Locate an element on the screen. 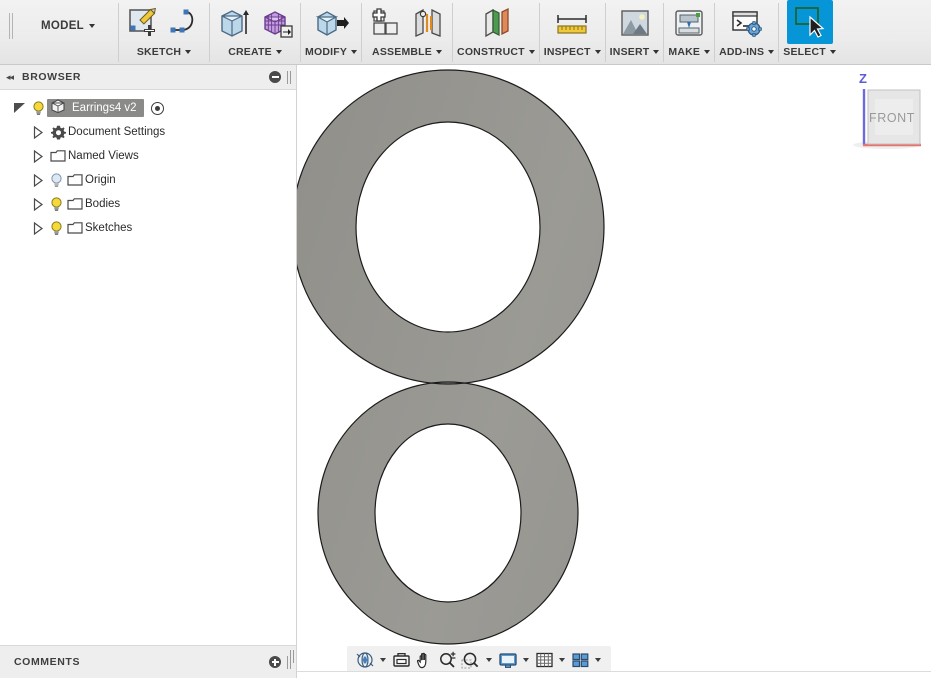 Image resolution: width=931 pixels, height=679 pixels. collapse-left-icon: ◂◂ is located at coordinates (10, 77).